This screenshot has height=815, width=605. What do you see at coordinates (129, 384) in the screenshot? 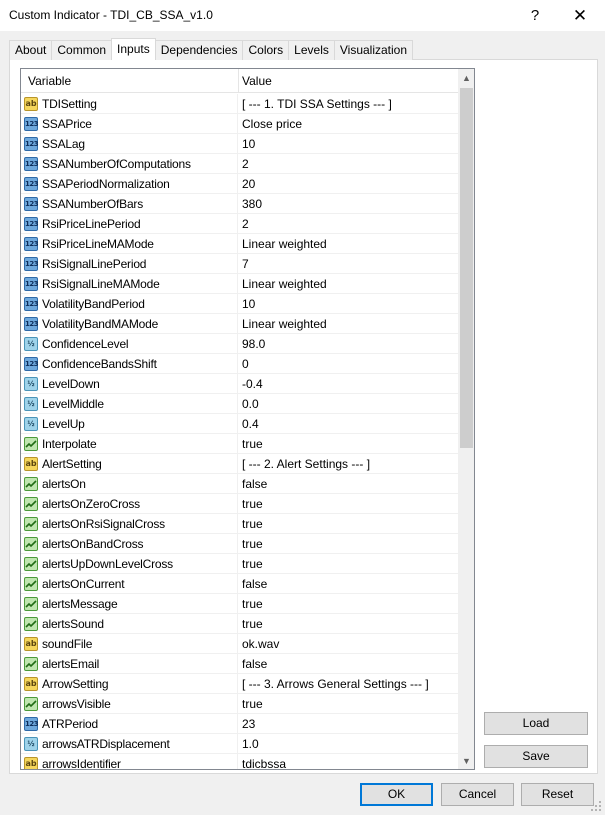
I see `variable-cell: ½ LevelDown` at bounding box center [129, 384].